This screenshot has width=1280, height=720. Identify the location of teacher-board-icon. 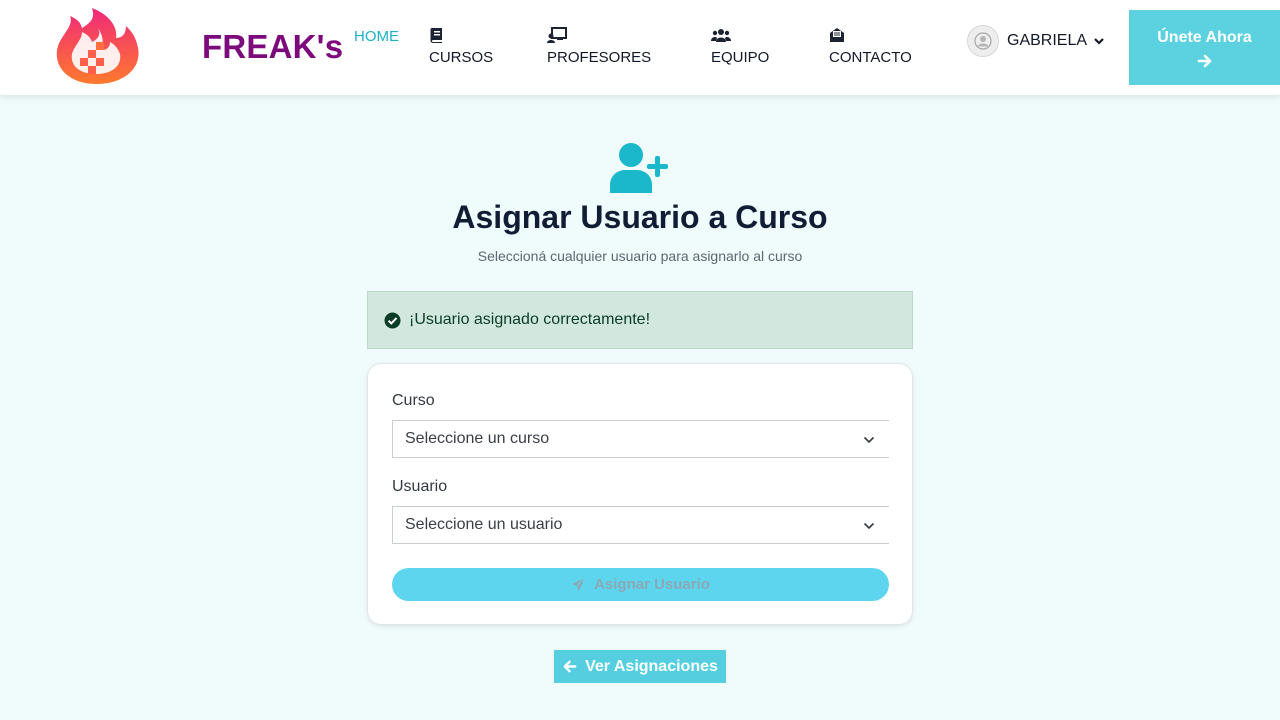
(557, 35).